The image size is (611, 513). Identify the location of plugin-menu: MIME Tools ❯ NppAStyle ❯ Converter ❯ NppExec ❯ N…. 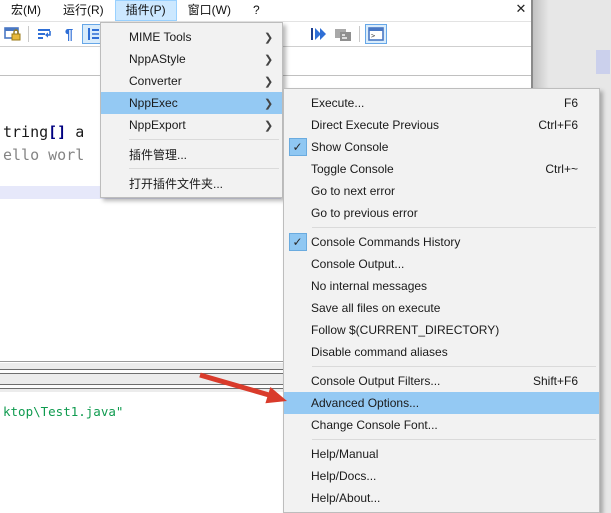
(191, 110).